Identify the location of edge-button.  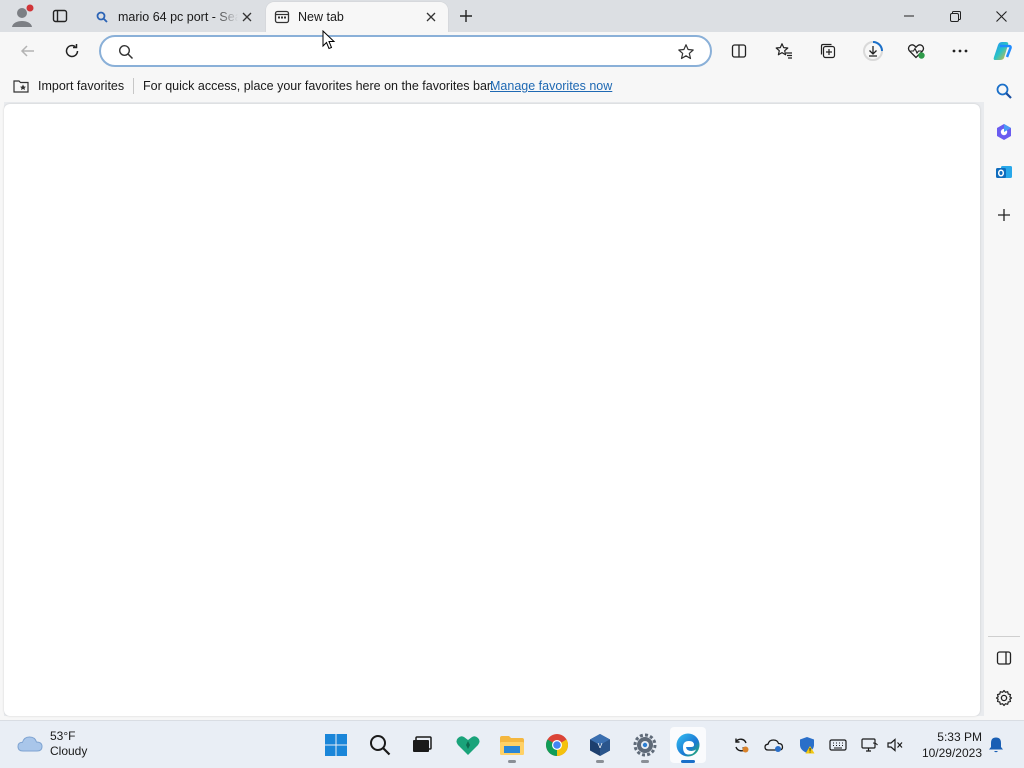
(688, 745).